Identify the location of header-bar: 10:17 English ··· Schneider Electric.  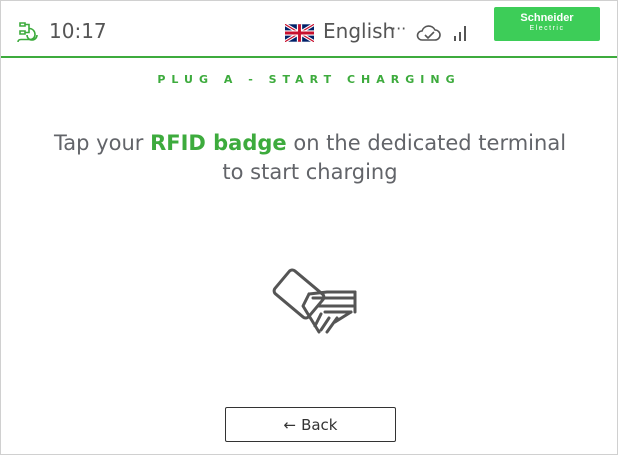
(309, 29).